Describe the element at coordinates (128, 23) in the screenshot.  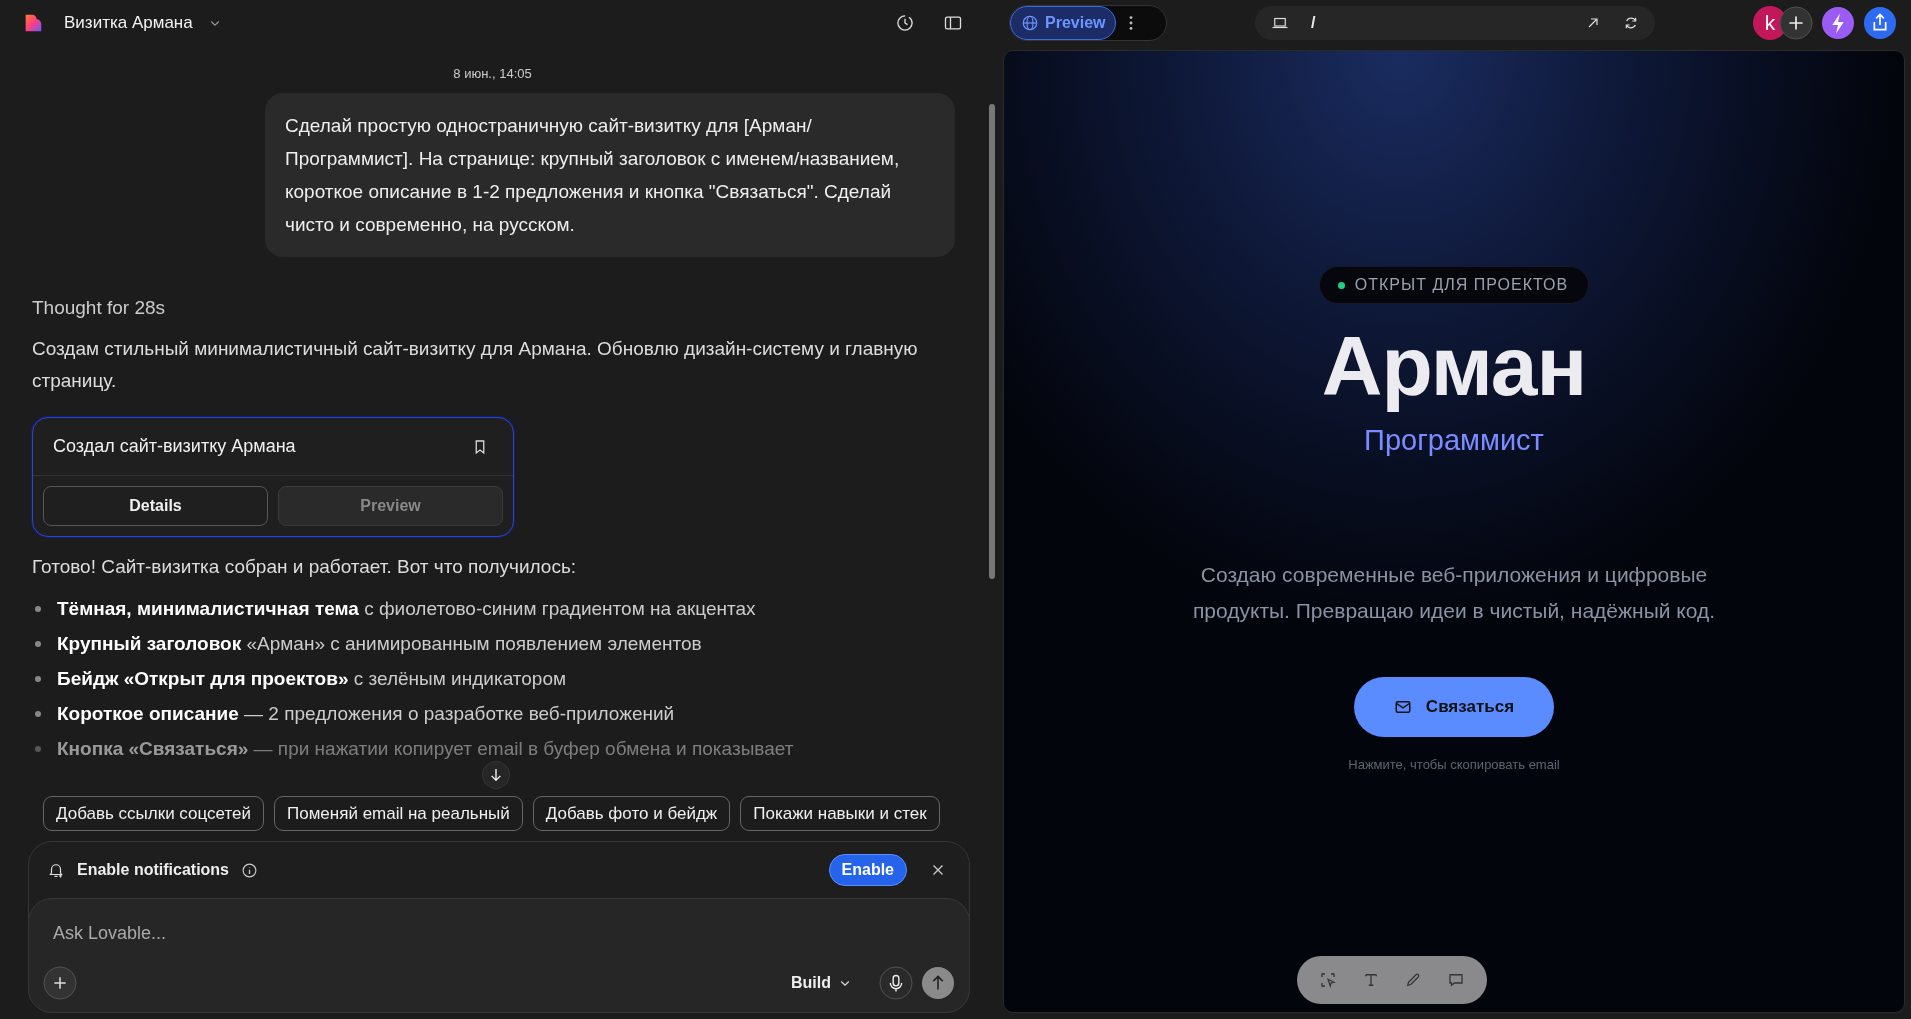
I see `project-name: Визитка Армана` at that location.